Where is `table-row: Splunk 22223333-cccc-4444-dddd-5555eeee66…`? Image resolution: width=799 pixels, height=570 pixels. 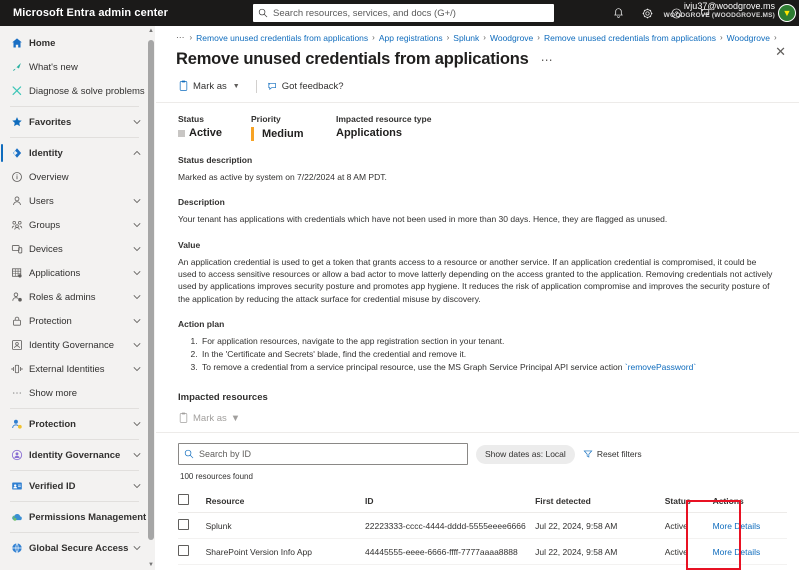 table-row: Splunk 22223333-cccc-4444-dddd-5555eeee66… is located at coordinates (482, 526).